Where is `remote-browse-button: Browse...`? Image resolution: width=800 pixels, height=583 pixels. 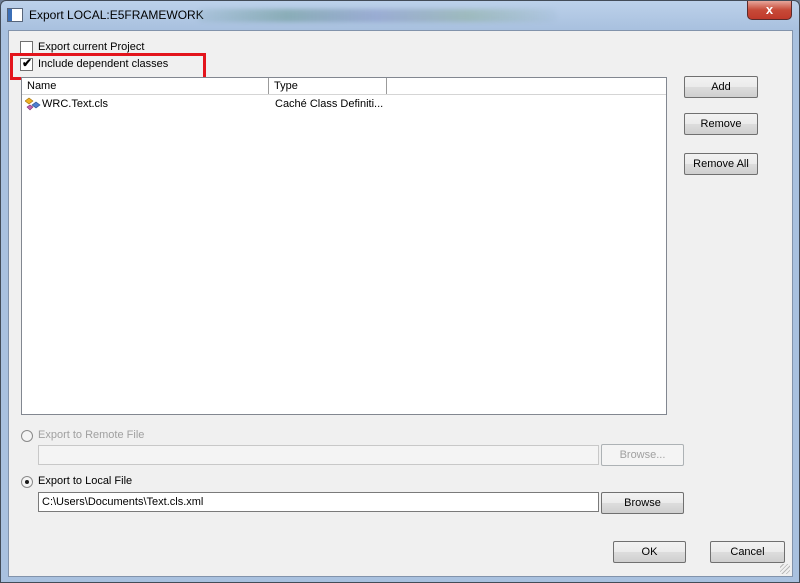
remote-browse-button: Browse... is located at coordinates (642, 455).